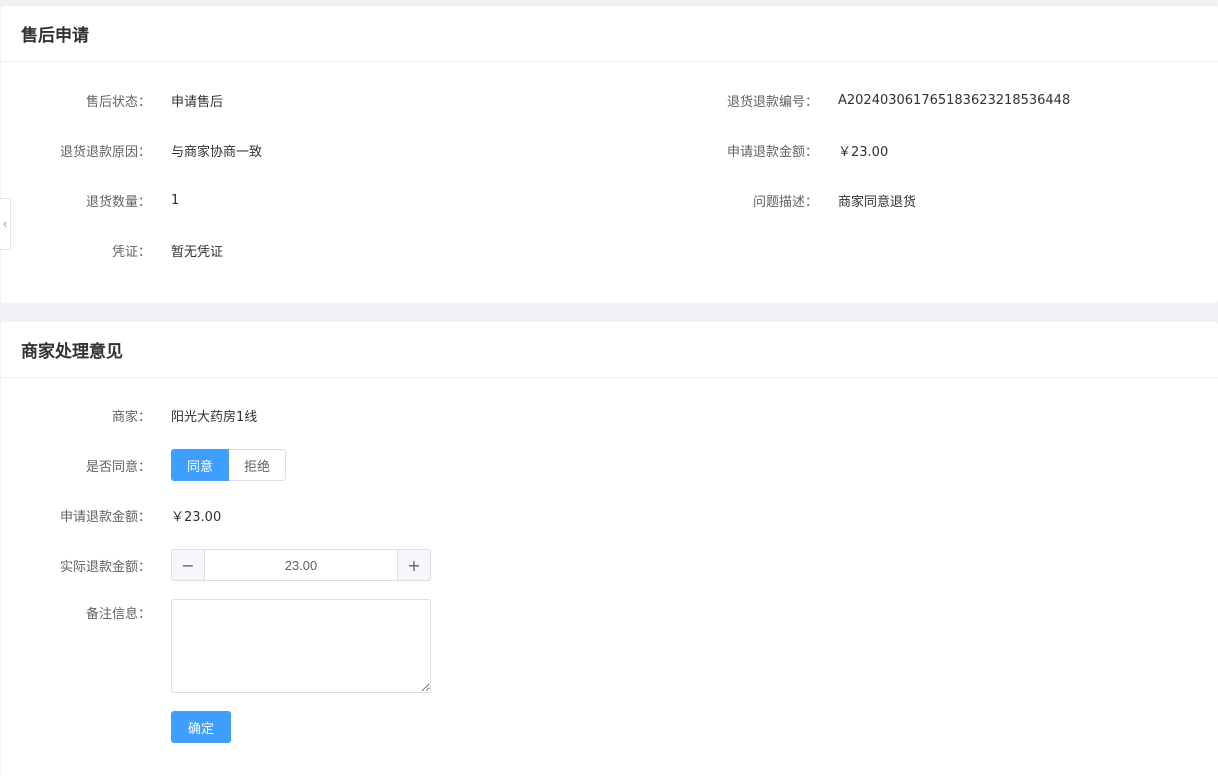 The height and width of the screenshot is (776, 1218). What do you see at coordinates (772, 102) in the screenshot?
I see `field-label: 退货退款编号：` at bounding box center [772, 102].